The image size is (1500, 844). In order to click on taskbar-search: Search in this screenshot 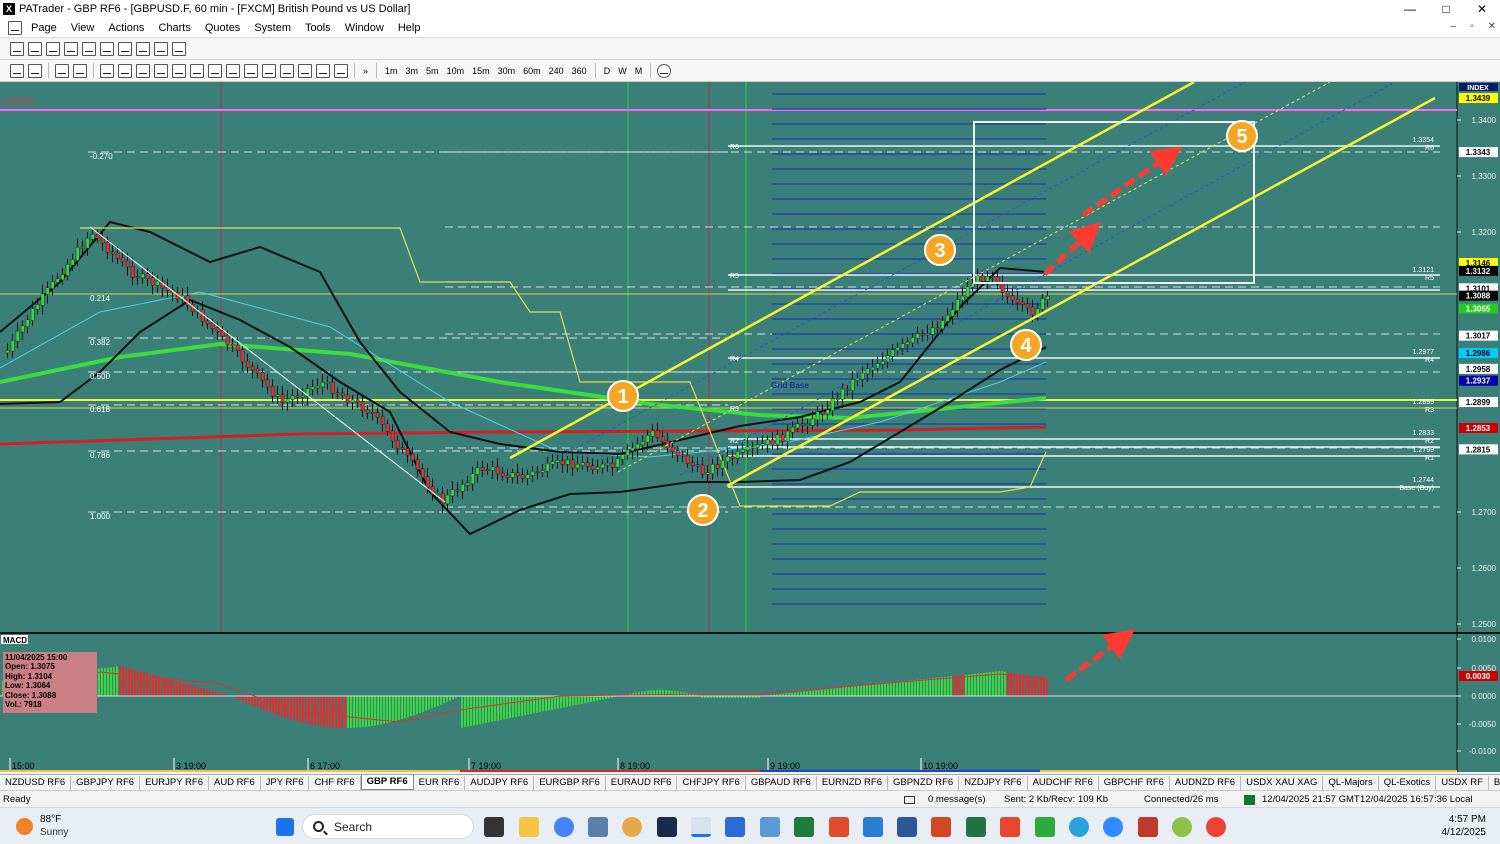, I will do `click(388, 826)`.